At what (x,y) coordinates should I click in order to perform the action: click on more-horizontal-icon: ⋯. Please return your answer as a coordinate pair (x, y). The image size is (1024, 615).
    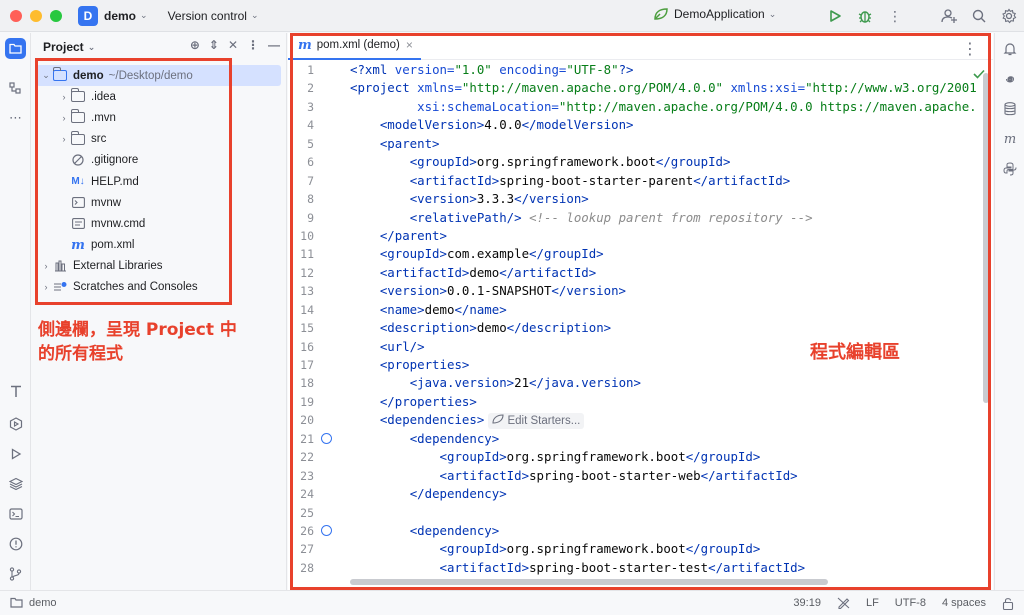
    Looking at the image, I should click on (15, 117).